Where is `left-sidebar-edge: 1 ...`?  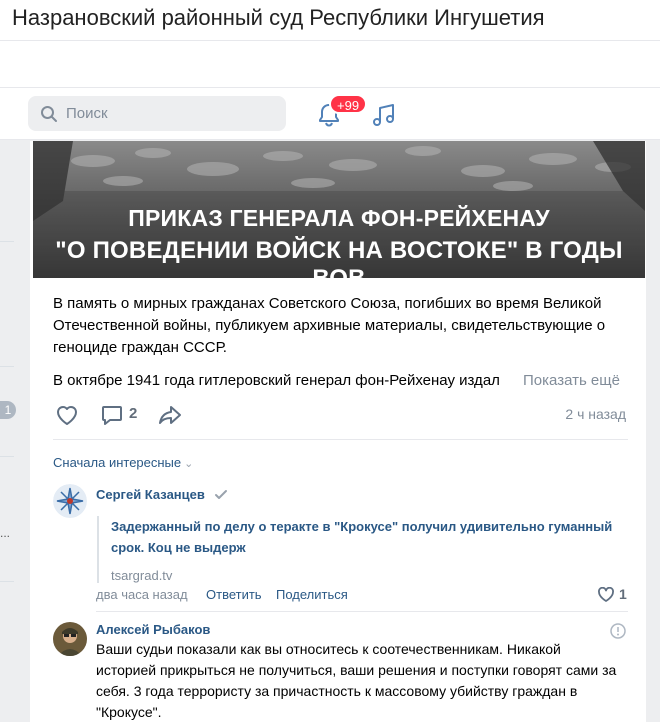 left-sidebar-edge: 1 ... is located at coordinates (9, 431).